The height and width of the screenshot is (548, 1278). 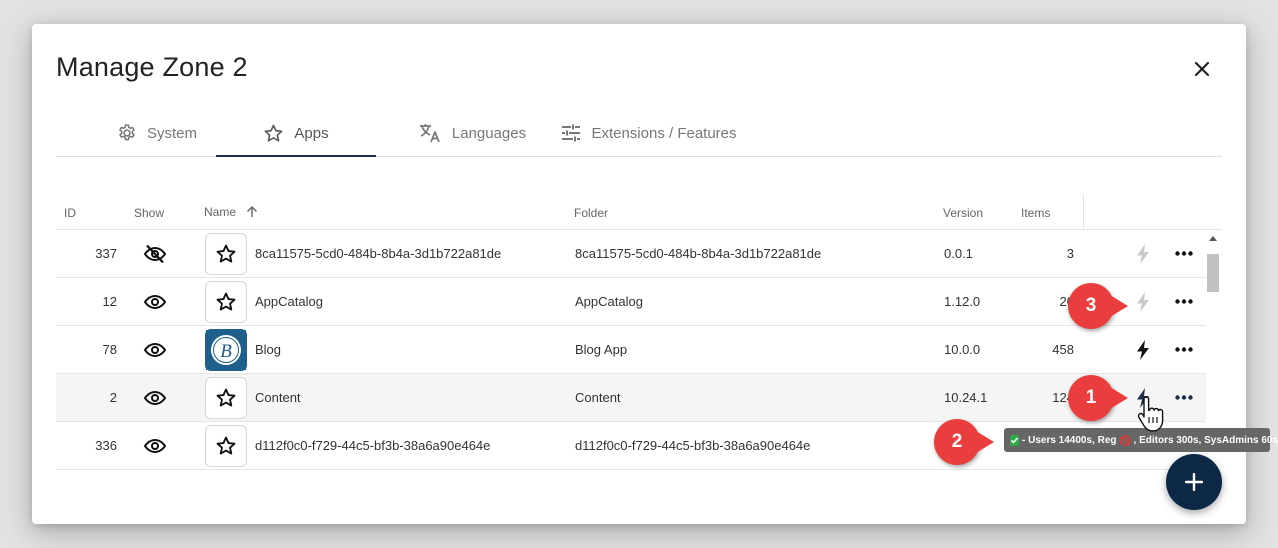 What do you see at coordinates (1066, 301) in the screenshot?
I see `app-items: 20` at bounding box center [1066, 301].